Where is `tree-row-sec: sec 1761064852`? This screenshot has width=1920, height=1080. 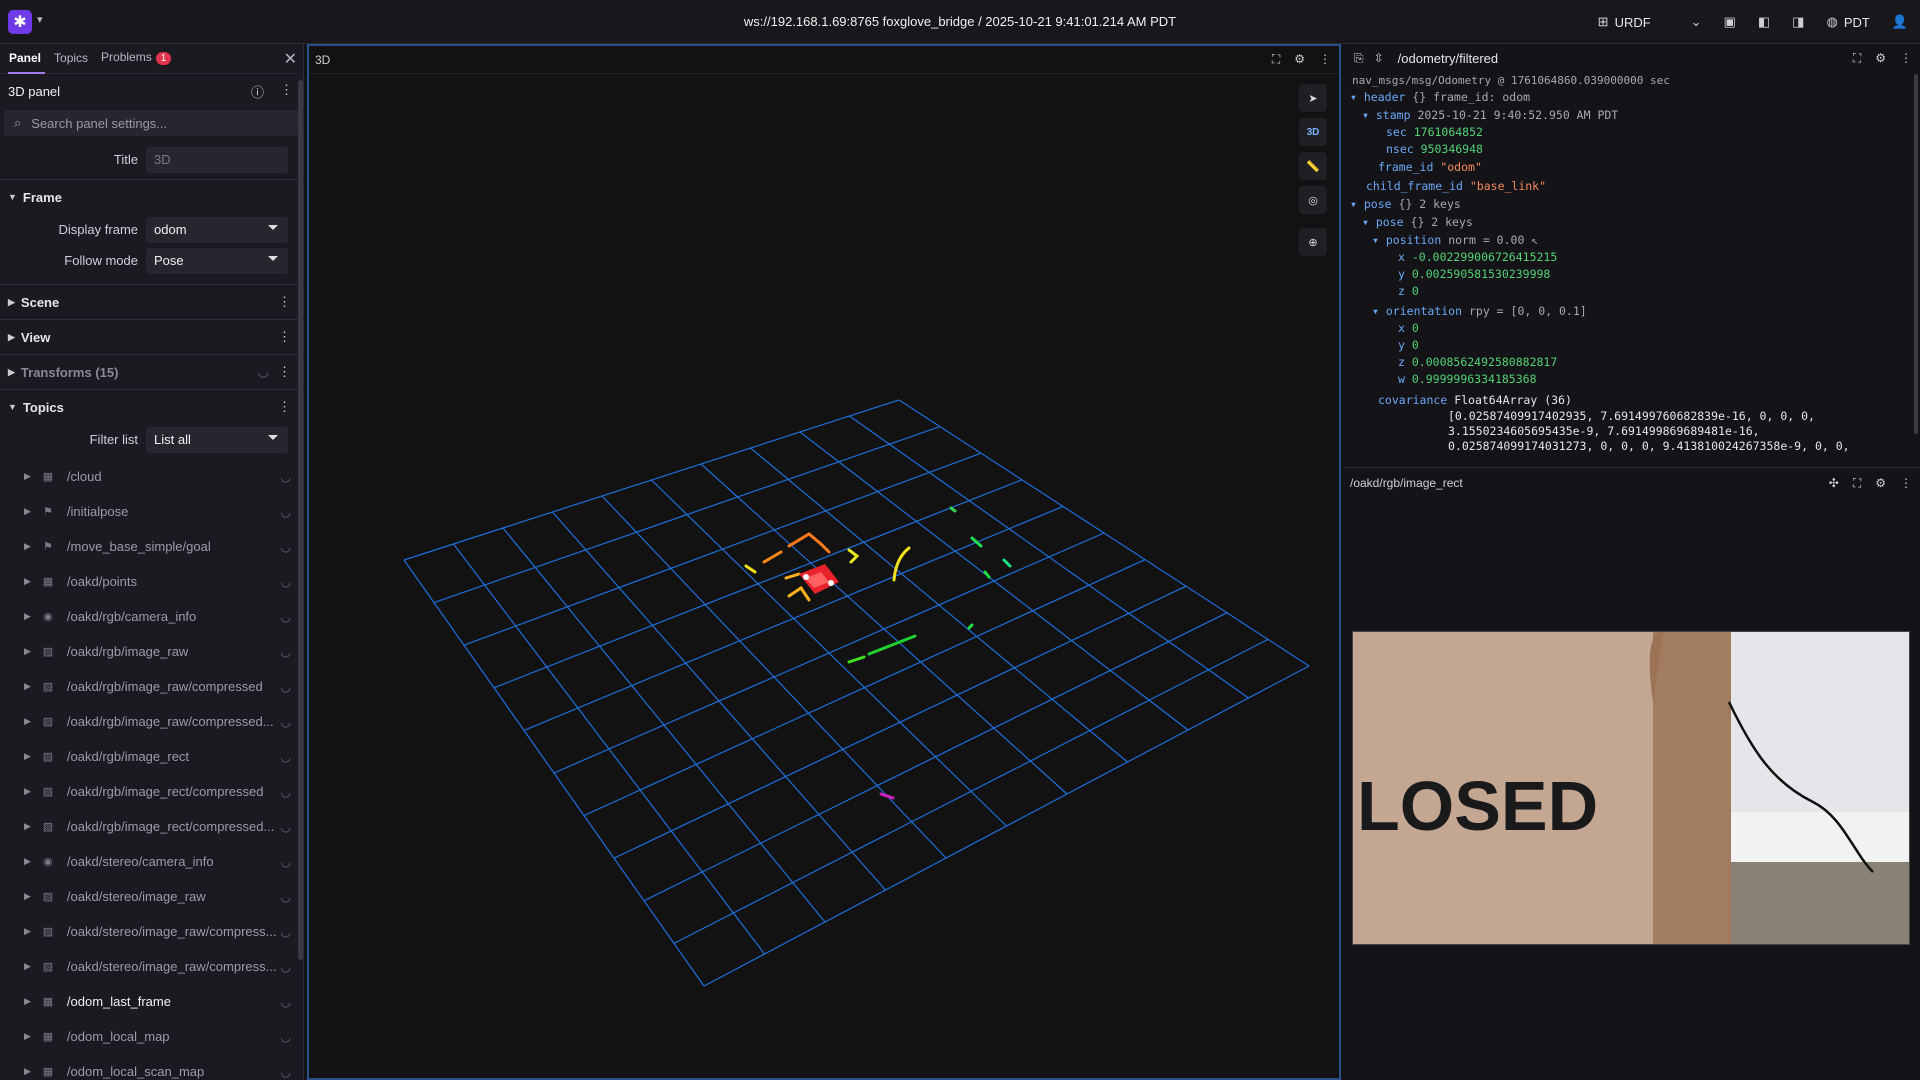
tree-row-sec: sec 1761064852 is located at coordinates (1434, 132).